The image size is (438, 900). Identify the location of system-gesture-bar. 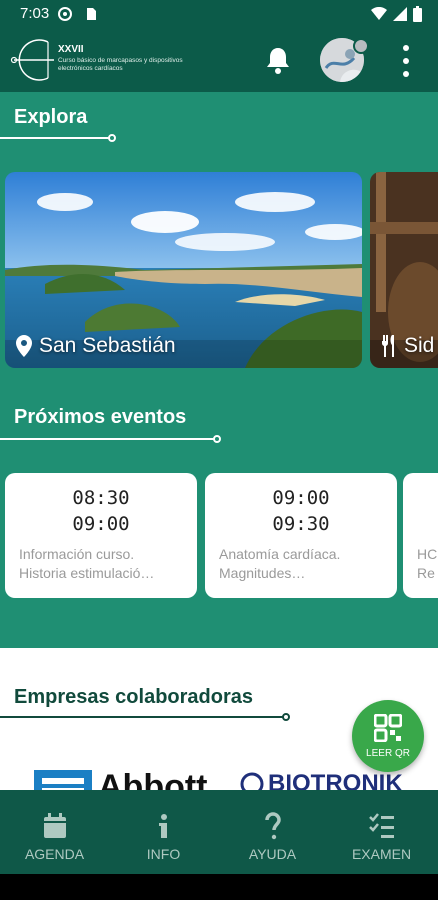
(219, 887).